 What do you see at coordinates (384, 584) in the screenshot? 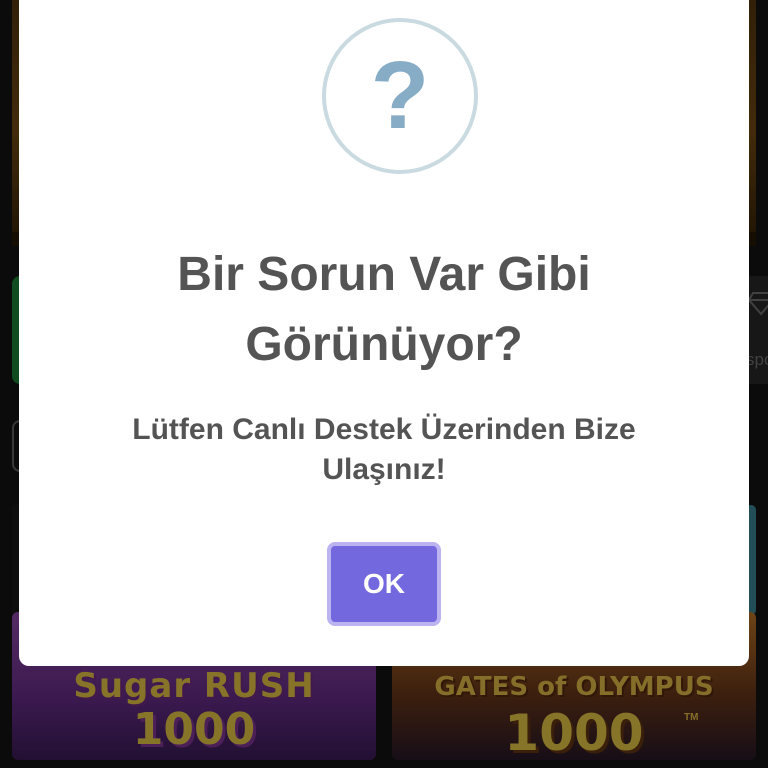
I see `ok-button: OK` at bounding box center [384, 584].